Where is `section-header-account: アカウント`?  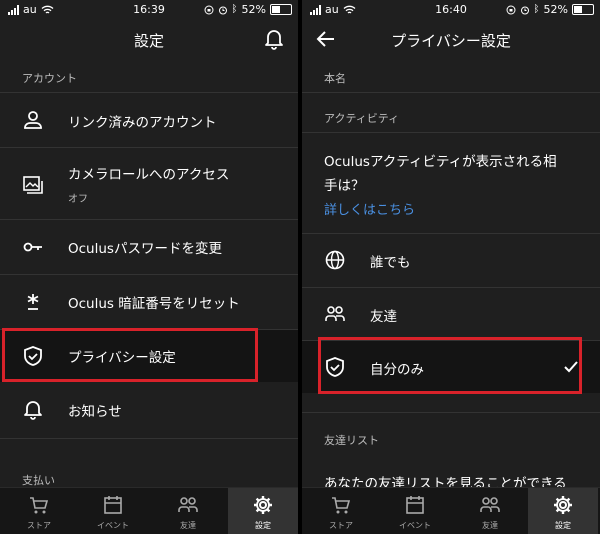 section-header-account: アカウント is located at coordinates (49, 78).